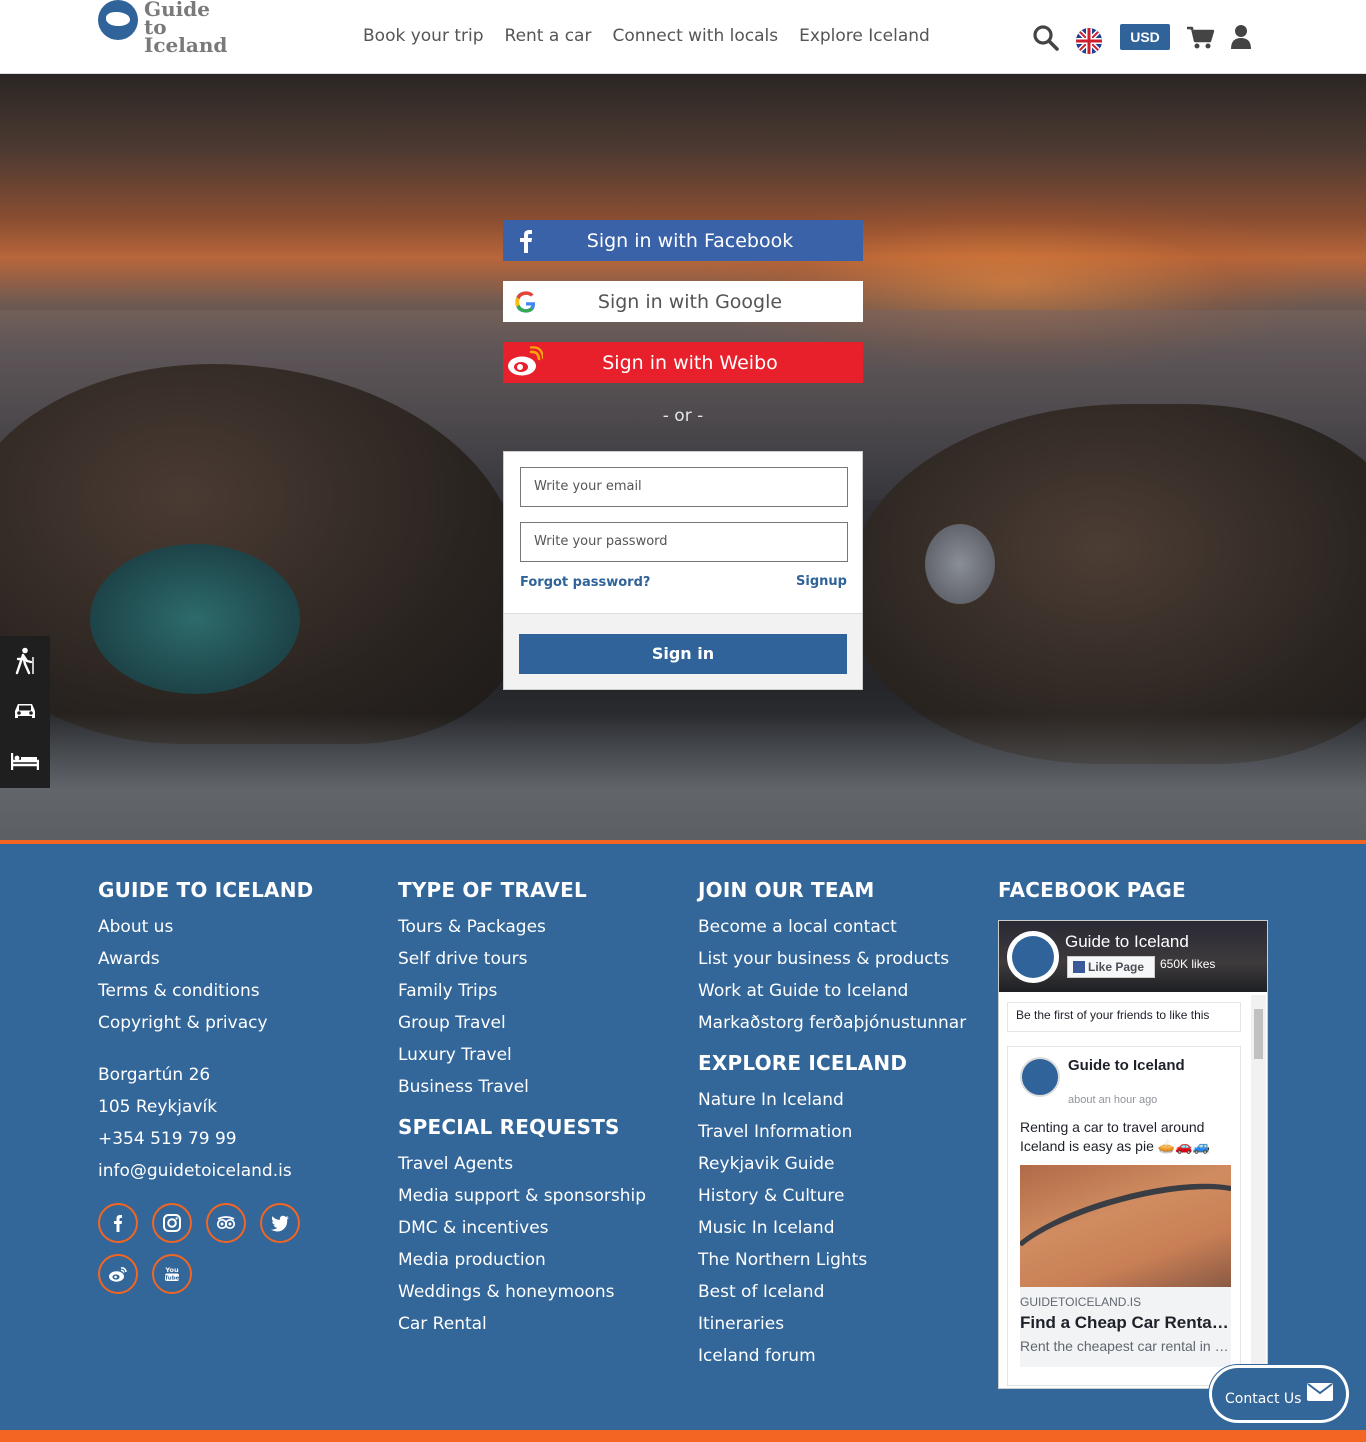 The image size is (1366, 1442). What do you see at coordinates (803, 1063) in the screenshot?
I see `footer-heading-explore: EXPLORE ICELAND` at bounding box center [803, 1063].